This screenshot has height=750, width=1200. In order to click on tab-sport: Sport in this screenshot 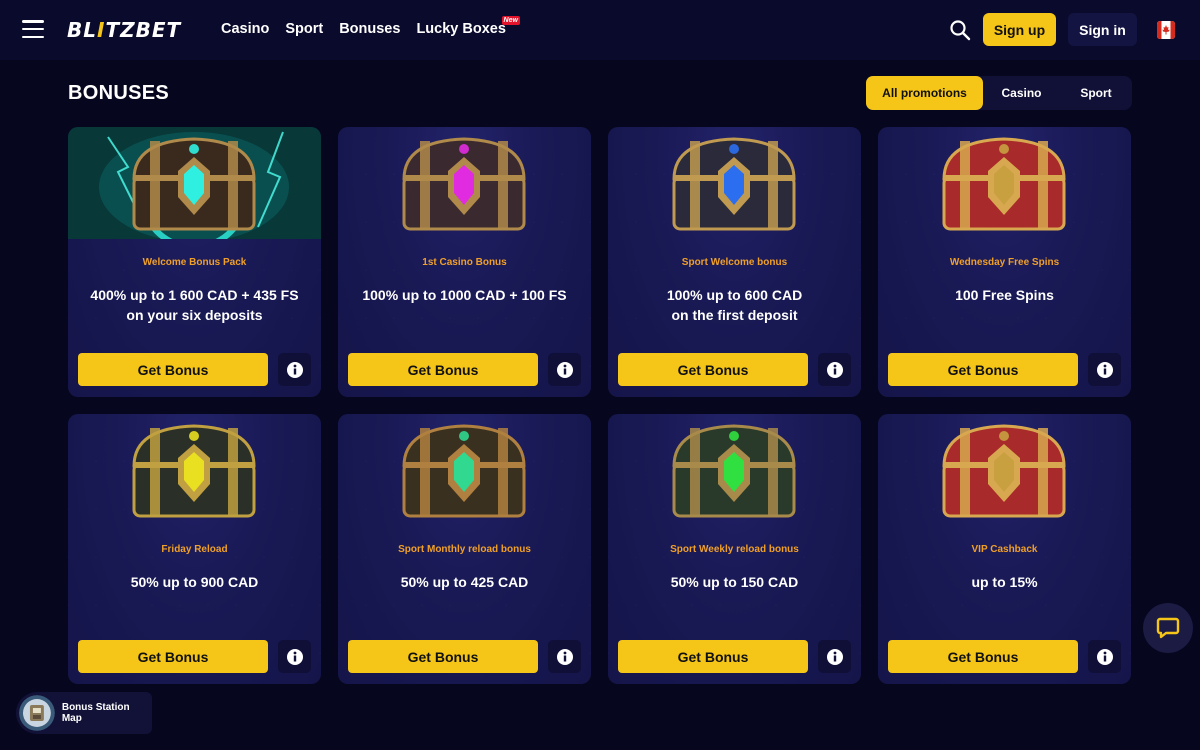, I will do `click(1096, 93)`.